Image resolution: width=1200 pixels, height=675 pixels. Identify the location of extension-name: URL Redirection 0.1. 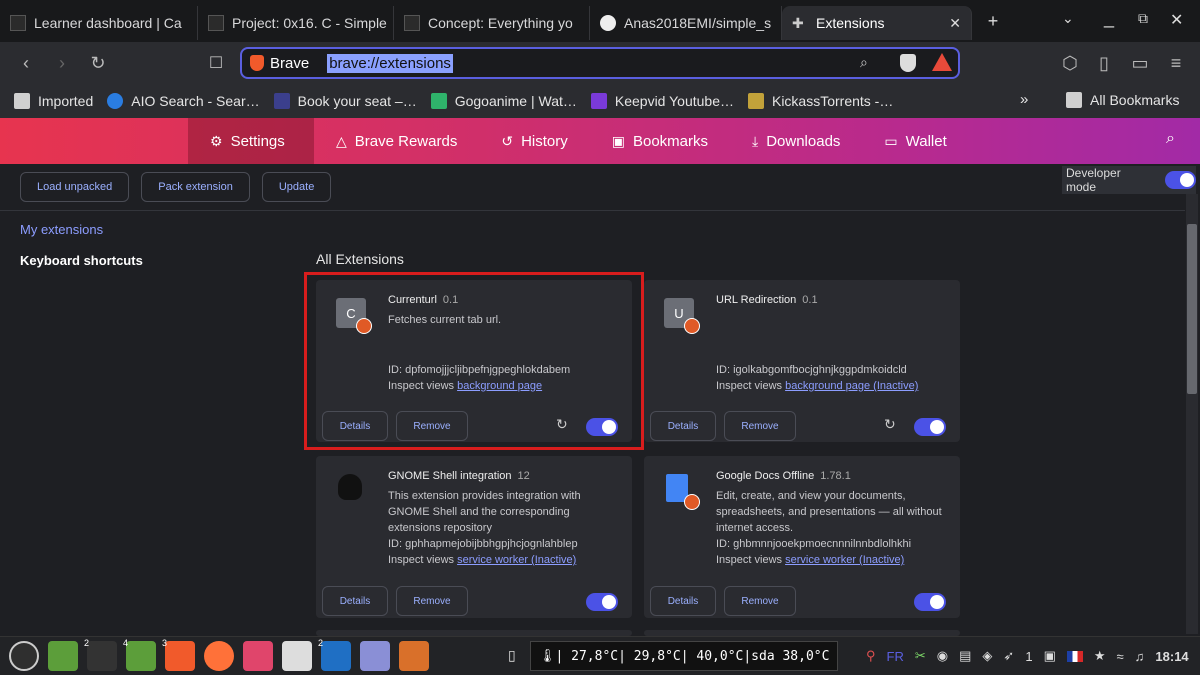
(767, 300).